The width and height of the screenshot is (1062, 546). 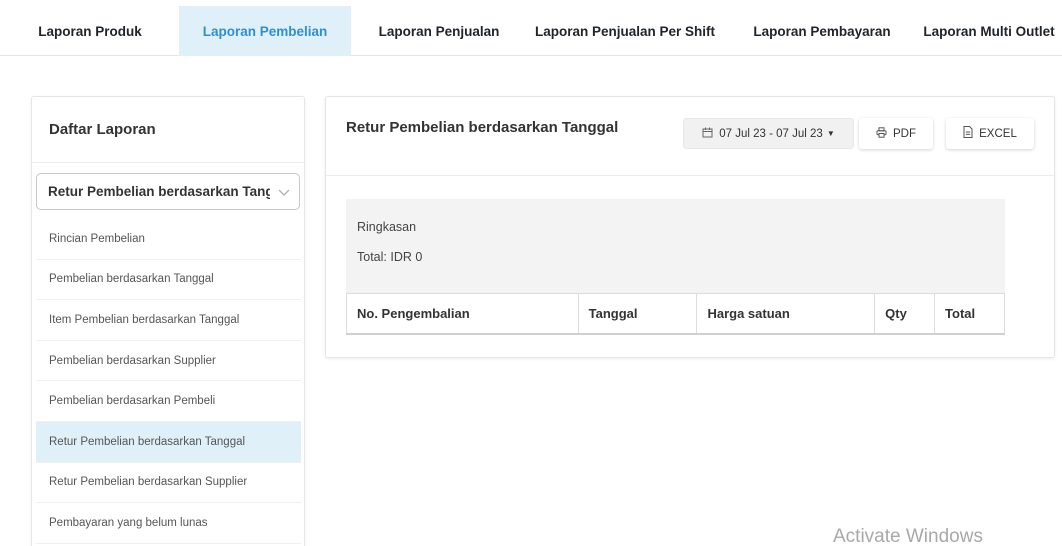 I want to click on tab-laporan-produk: Laporan Produk, so click(x=90, y=31).